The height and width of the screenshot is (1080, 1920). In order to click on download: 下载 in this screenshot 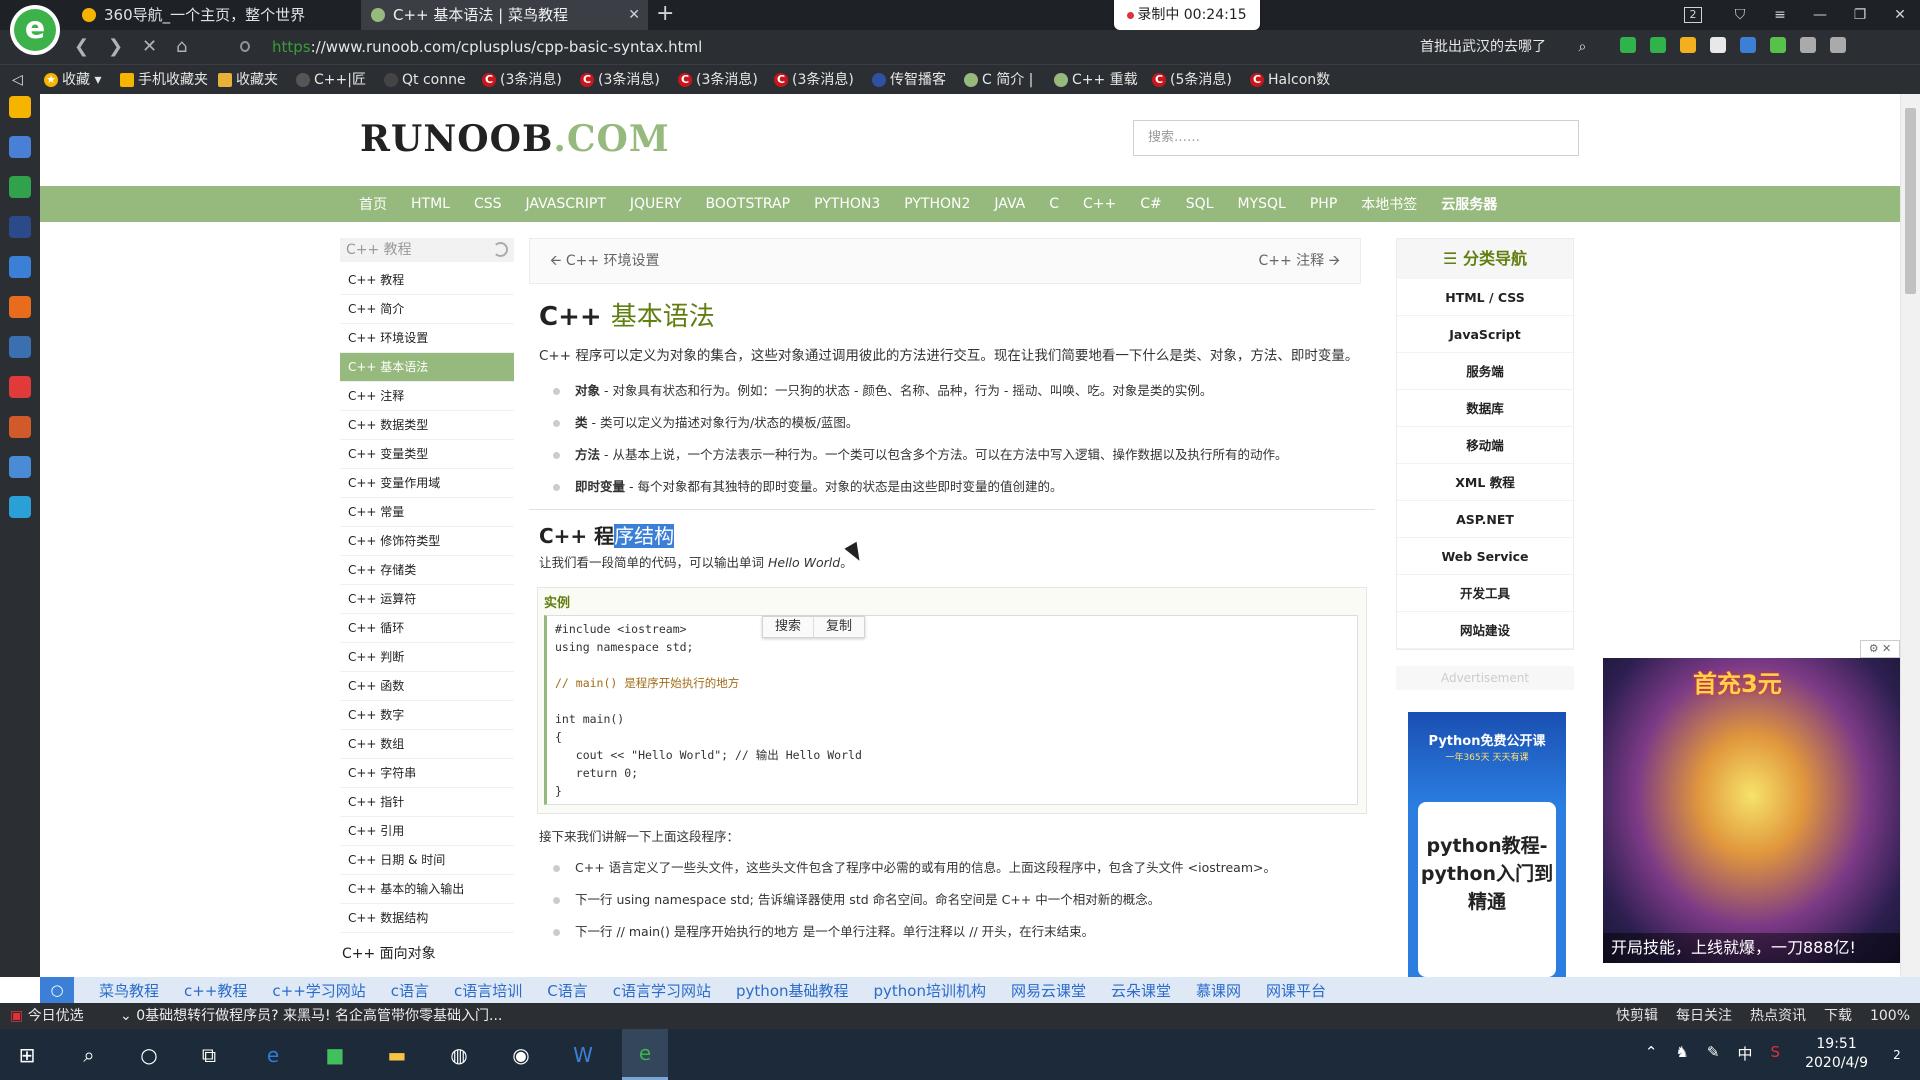, I will do `click(1838, 1016)`.